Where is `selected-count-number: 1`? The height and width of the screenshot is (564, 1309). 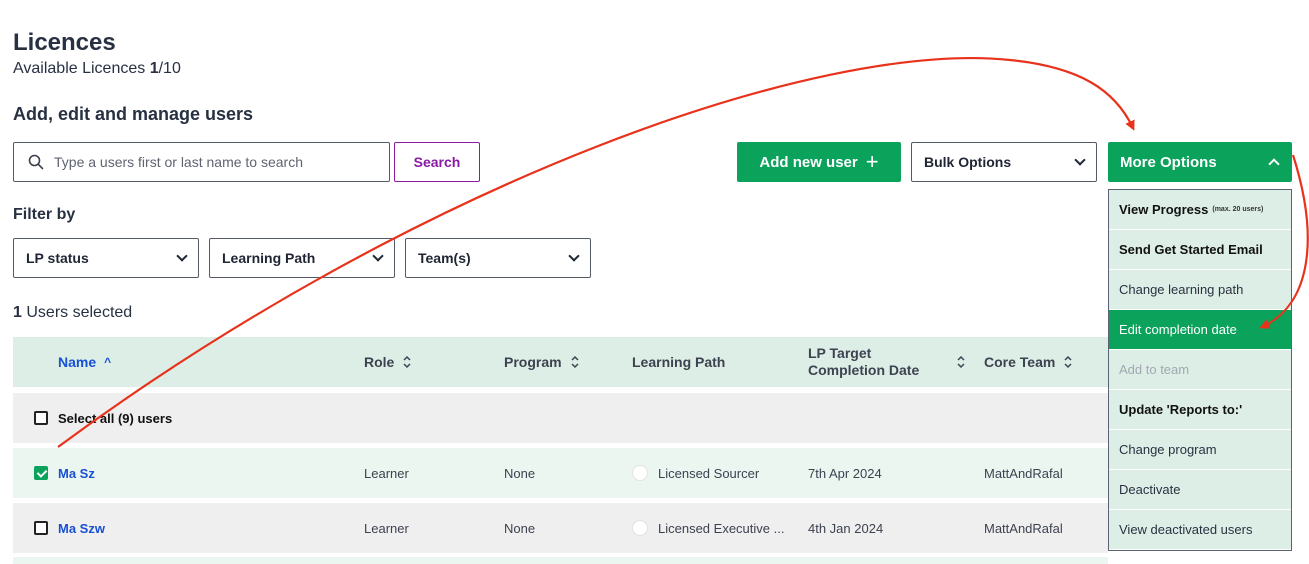
selected-count-number: 1 is located at coordinates (17, 312).